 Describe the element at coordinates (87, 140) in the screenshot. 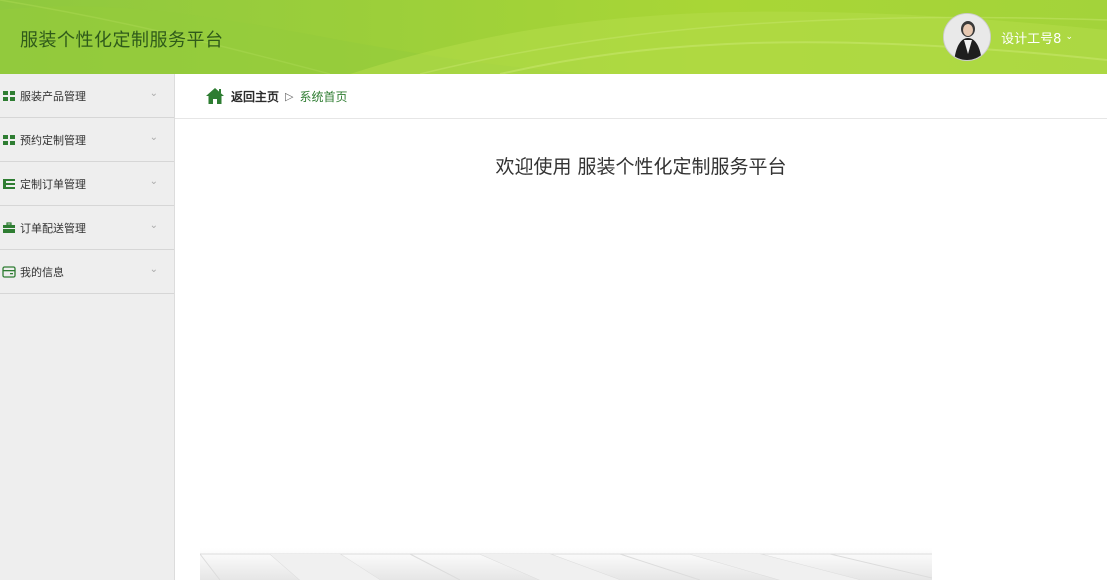

I see `sidebar-item-appointment: 预约定制管理 ⌄` at that location.